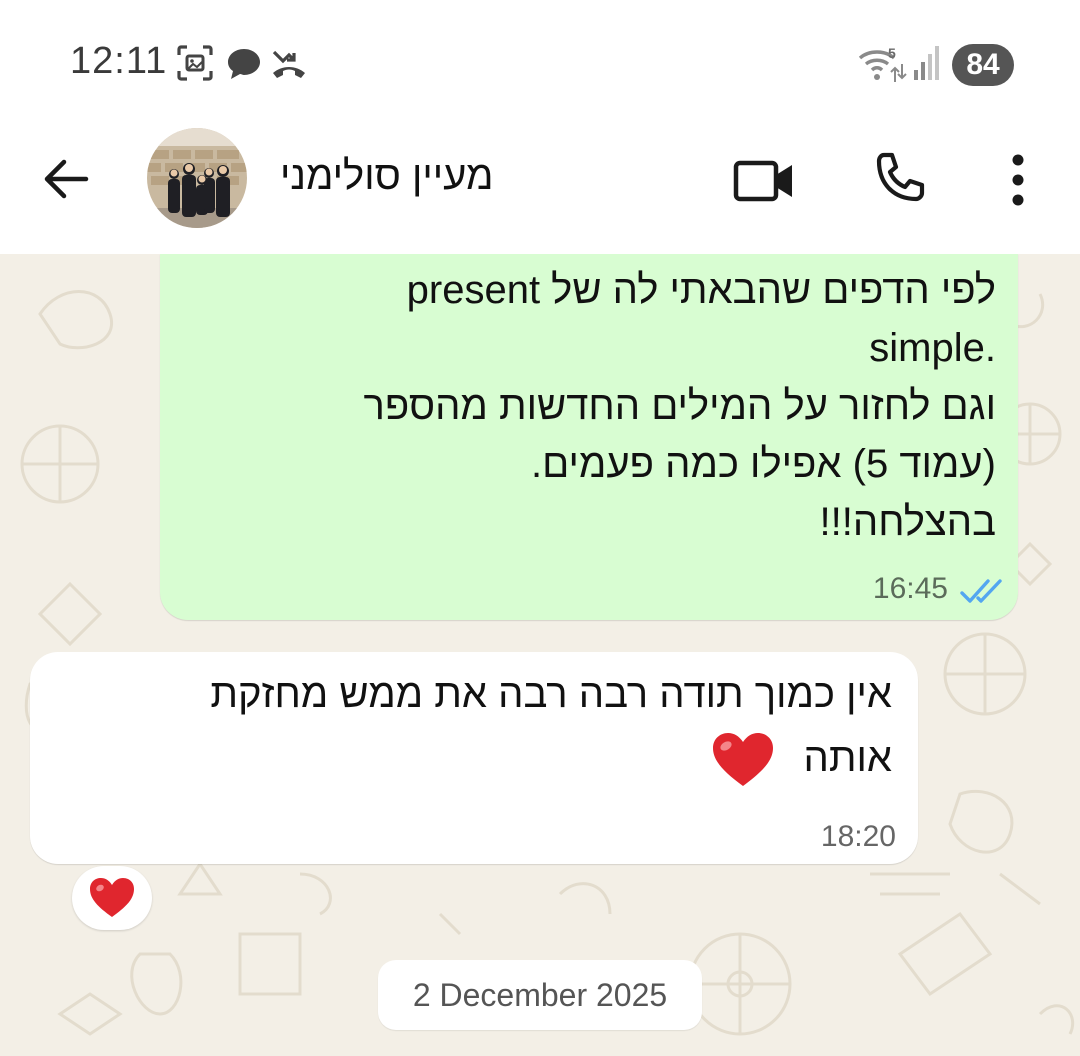 This screenshot has width=1080, height=1056. I want to click on message-text-line: (עמוד 5) אפילו כמה פעמים., so click(763, 464).